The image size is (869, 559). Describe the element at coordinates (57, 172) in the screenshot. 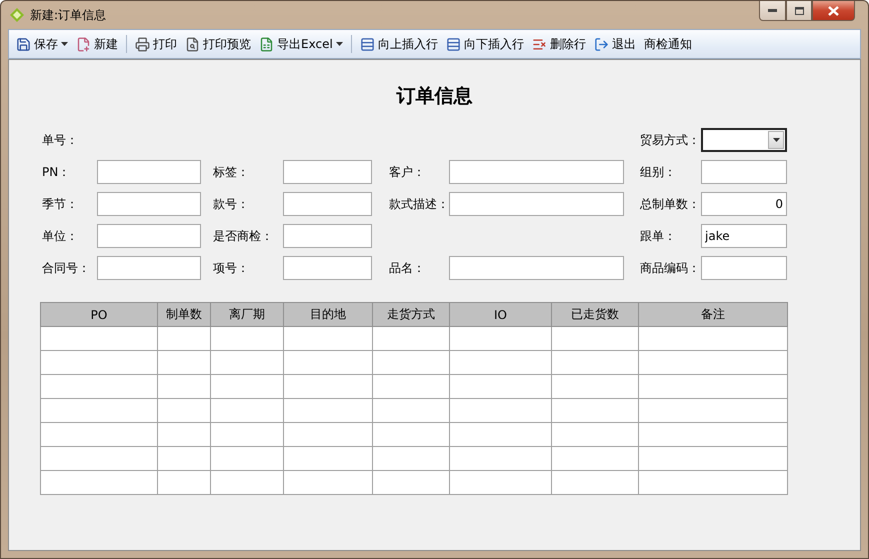

I see `field-label: PN：` at that location.